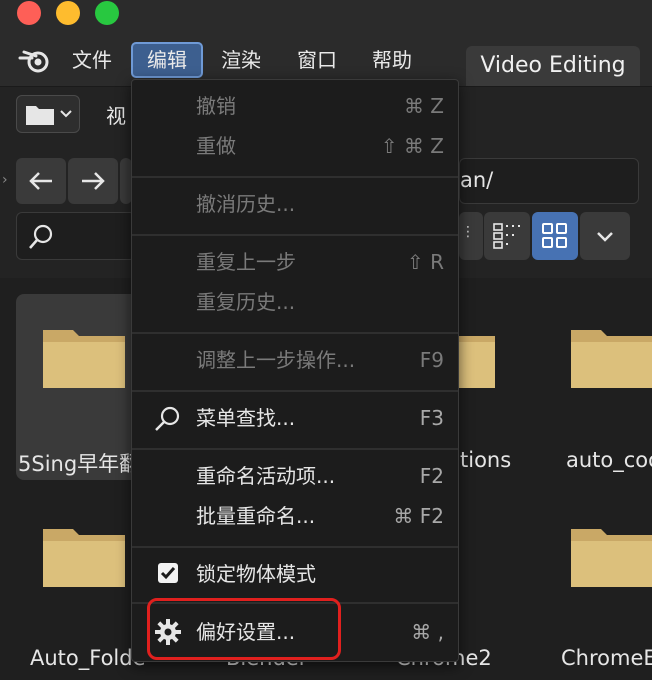 This screenshot has width=652, height=680. I want to click on dots-icon: ⋮, so click(468, 232).